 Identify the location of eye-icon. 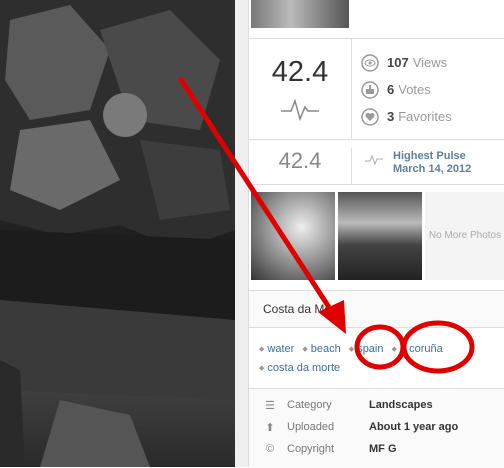
(370, 62).